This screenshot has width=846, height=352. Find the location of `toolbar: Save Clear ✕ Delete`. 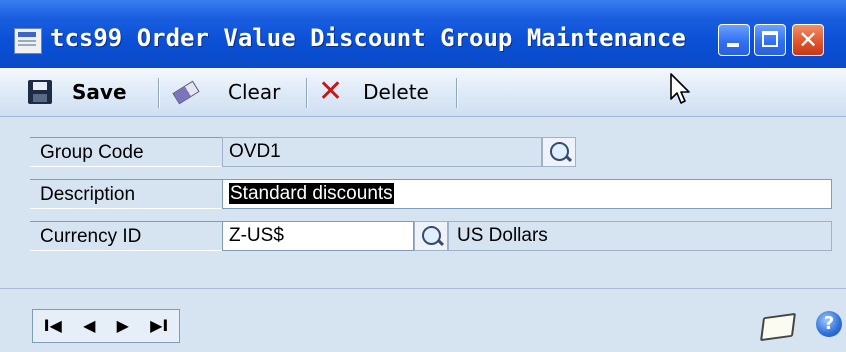

toolbar: Save Clear ✕ Delete is located at coordinates (423, 92).